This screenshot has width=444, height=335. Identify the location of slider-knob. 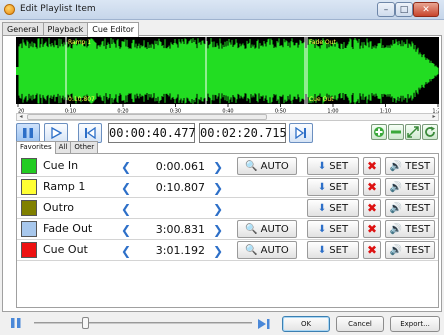
(85, 323).